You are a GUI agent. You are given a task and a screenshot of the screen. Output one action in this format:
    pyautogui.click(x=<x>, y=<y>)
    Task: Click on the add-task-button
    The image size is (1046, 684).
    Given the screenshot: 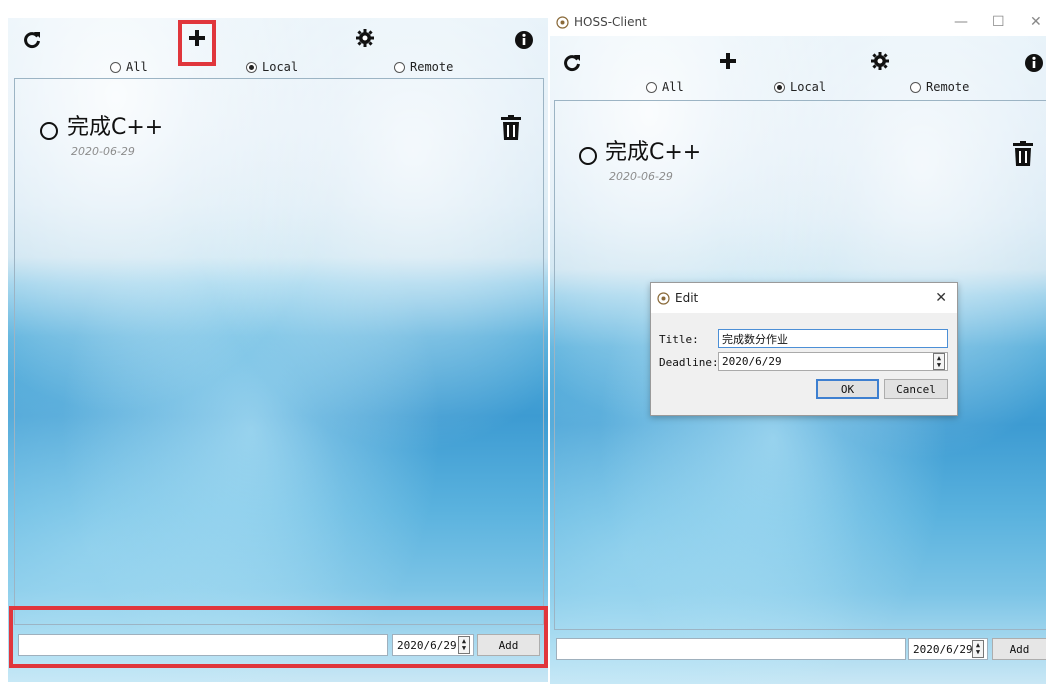 What is the action you would take?
    pyautogui.click(x=728, y=61)
    